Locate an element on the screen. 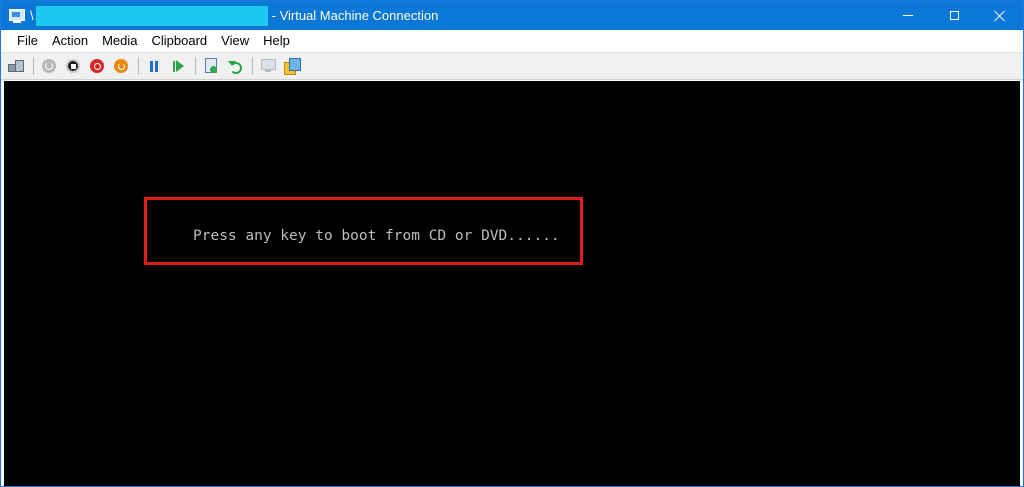 The width and height of the screenshot is (1024, 487). shut-down-icon is located at coordinates (97, 66).